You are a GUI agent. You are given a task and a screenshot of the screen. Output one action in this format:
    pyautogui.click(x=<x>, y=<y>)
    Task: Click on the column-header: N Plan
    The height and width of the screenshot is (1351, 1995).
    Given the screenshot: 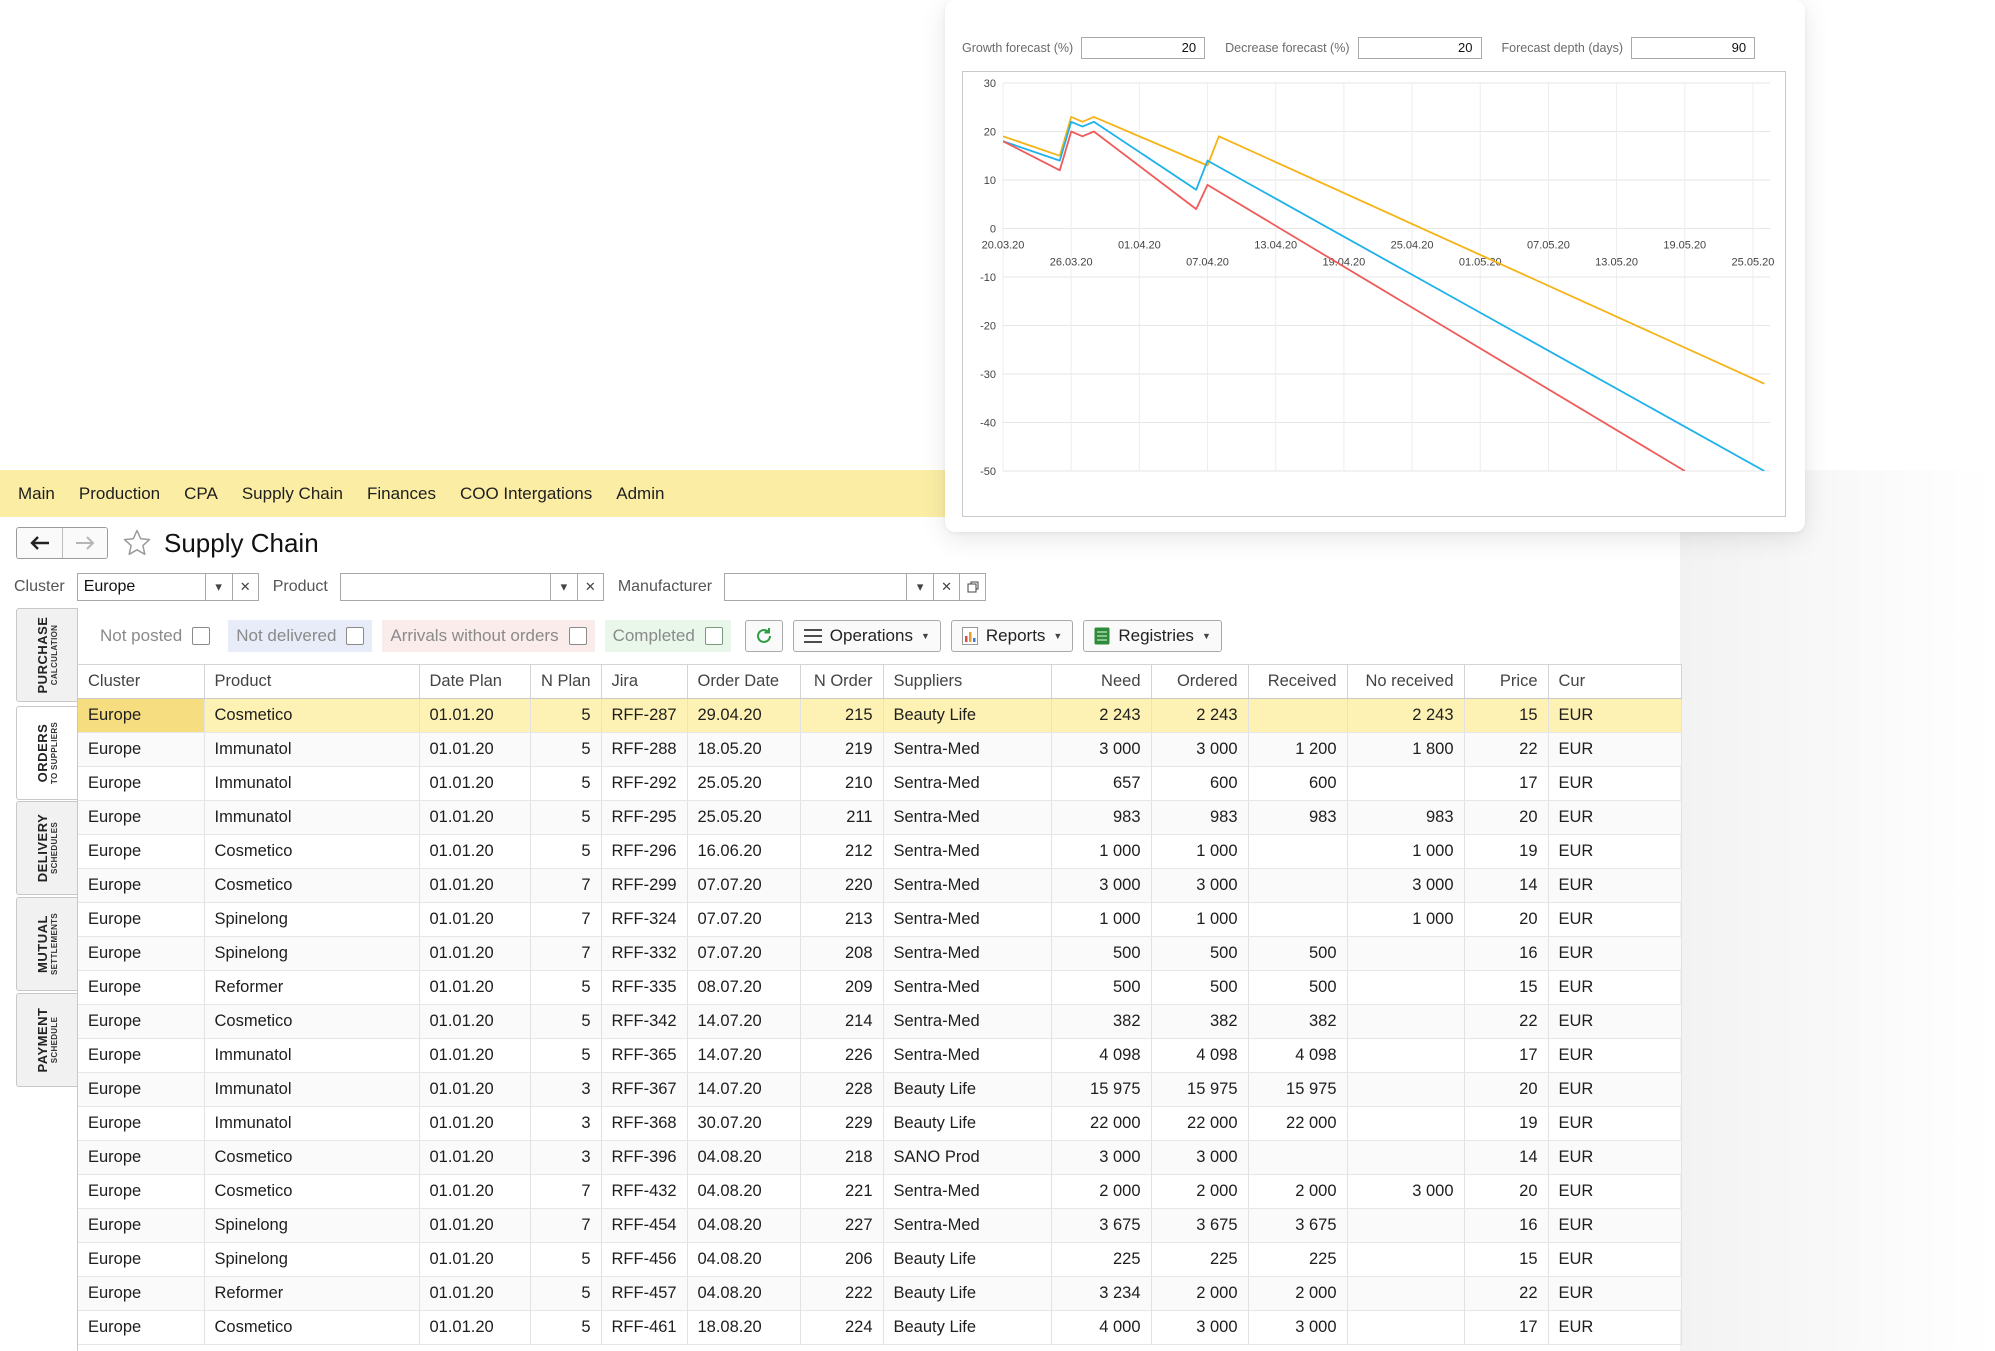 What is the action you would take?
    pyautogui.click(x=566, y=681)
    